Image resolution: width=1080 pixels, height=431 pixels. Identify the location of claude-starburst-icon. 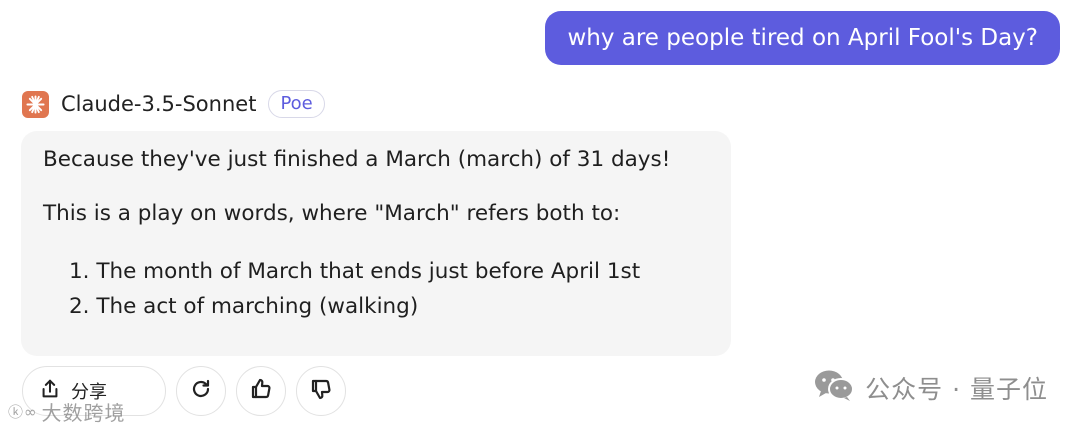
(35, 104).